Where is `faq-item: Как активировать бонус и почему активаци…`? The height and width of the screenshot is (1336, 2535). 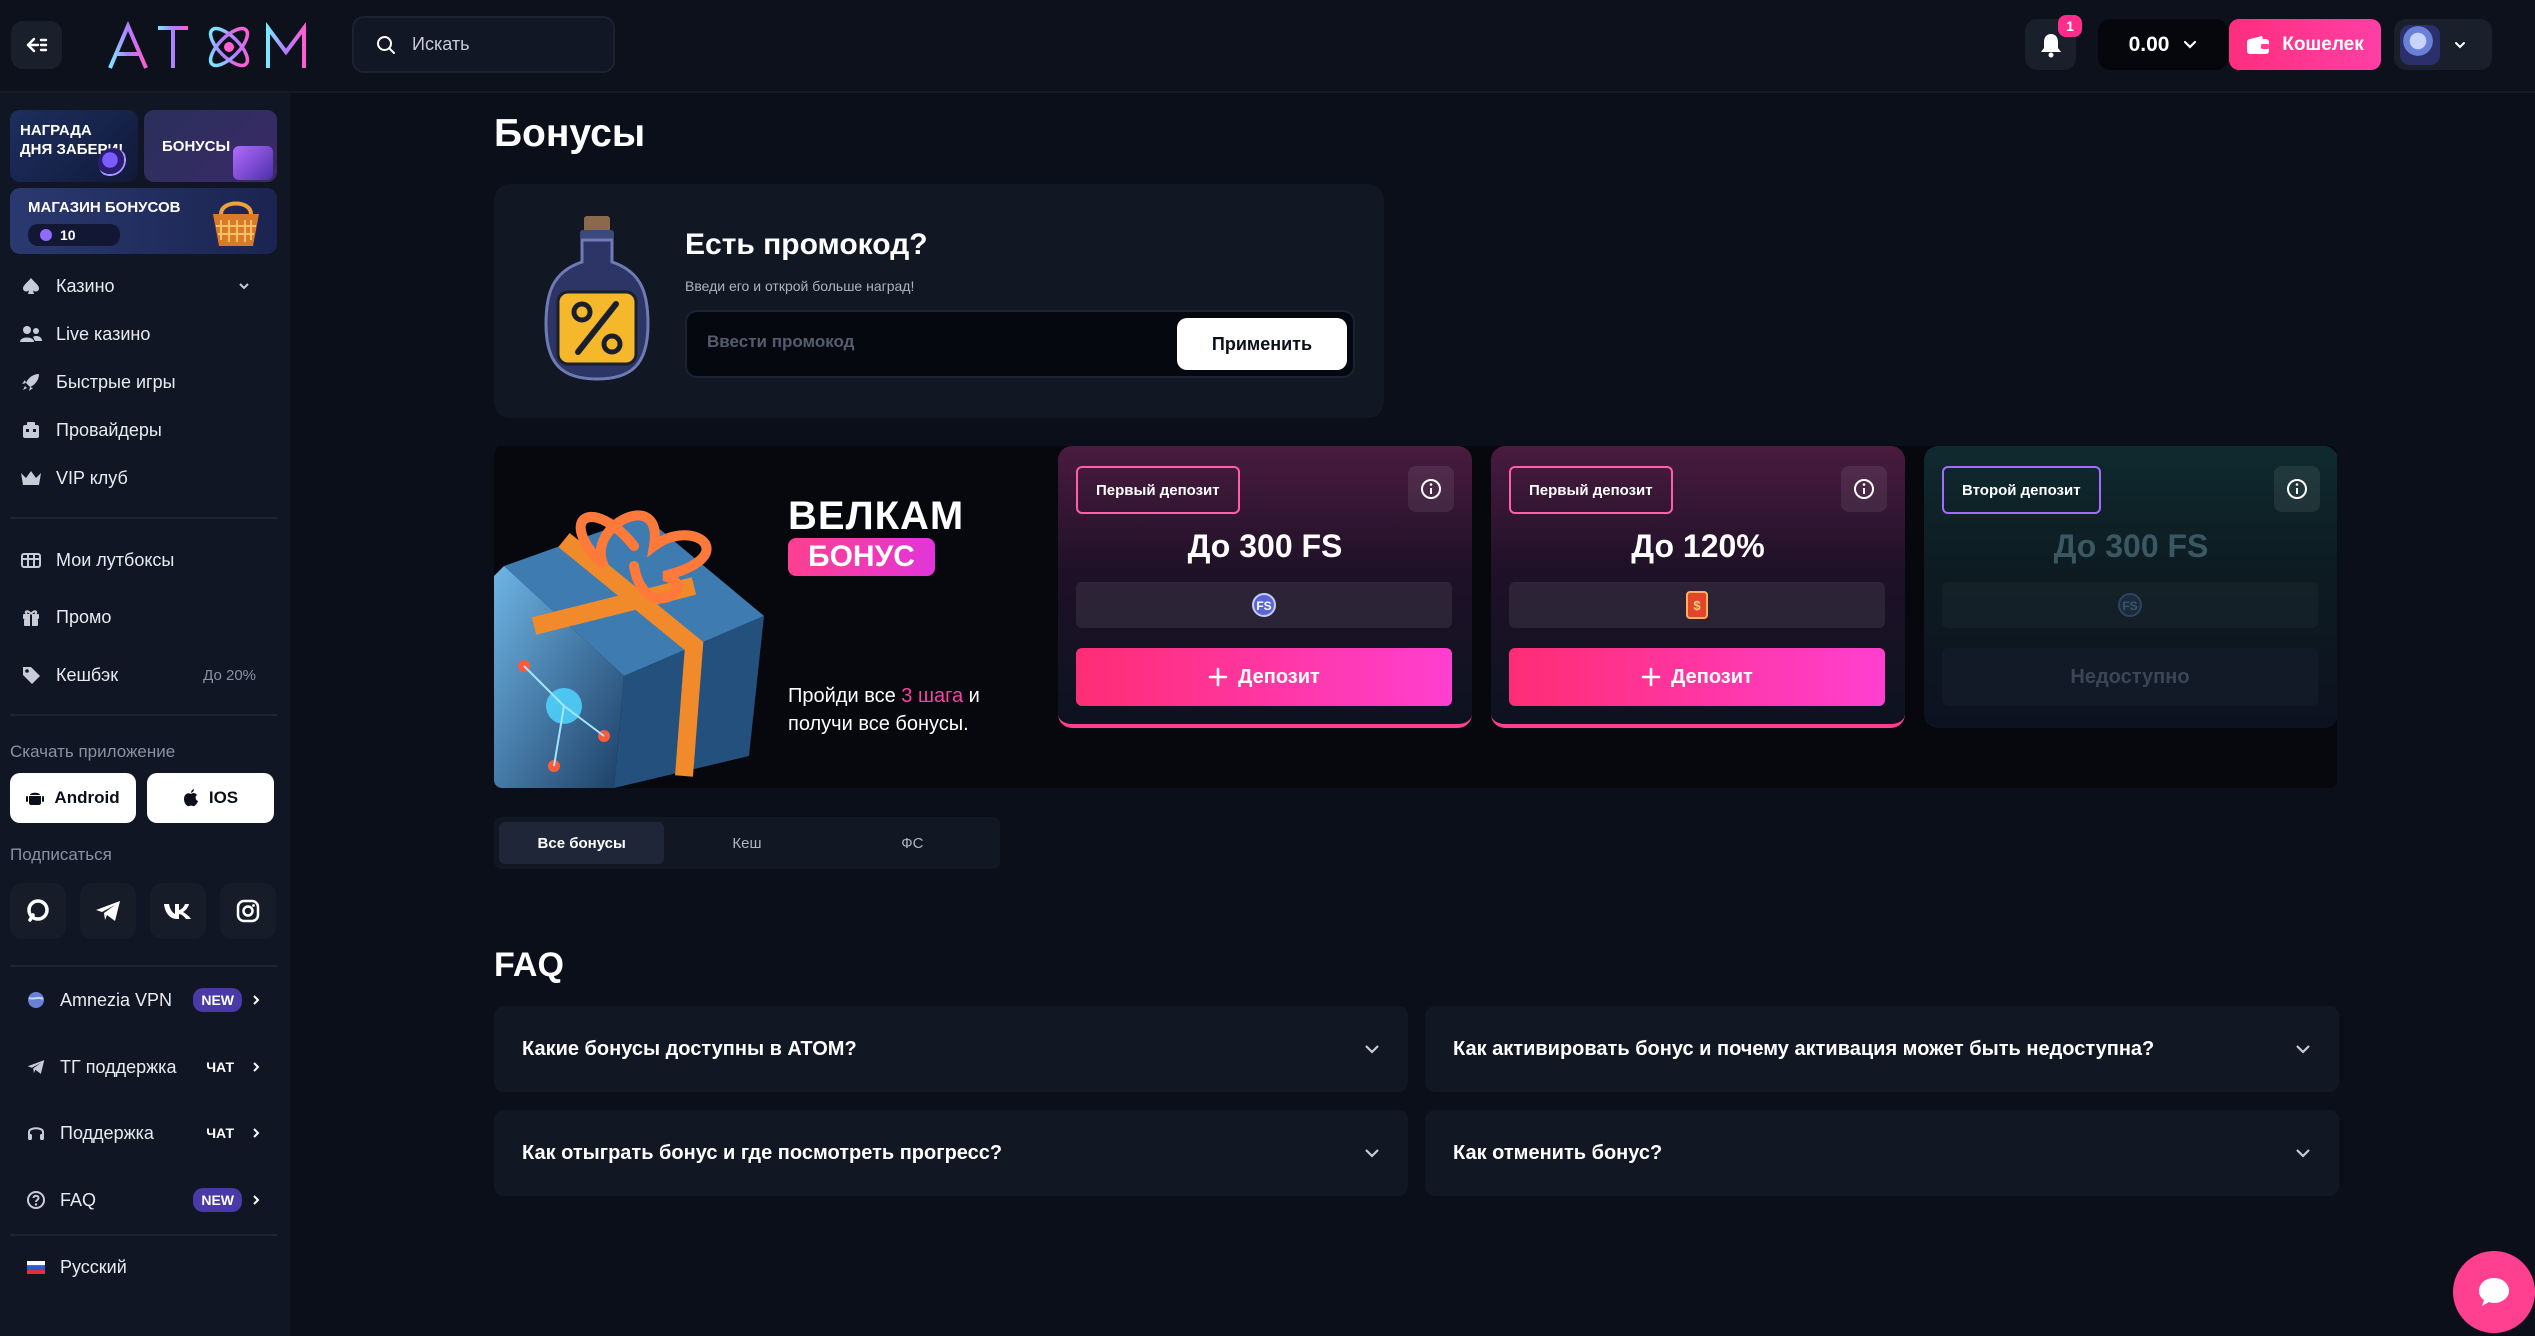 faq-item: Как активировать бонус и почему активаци… is located at coordinates (1882, 1049).